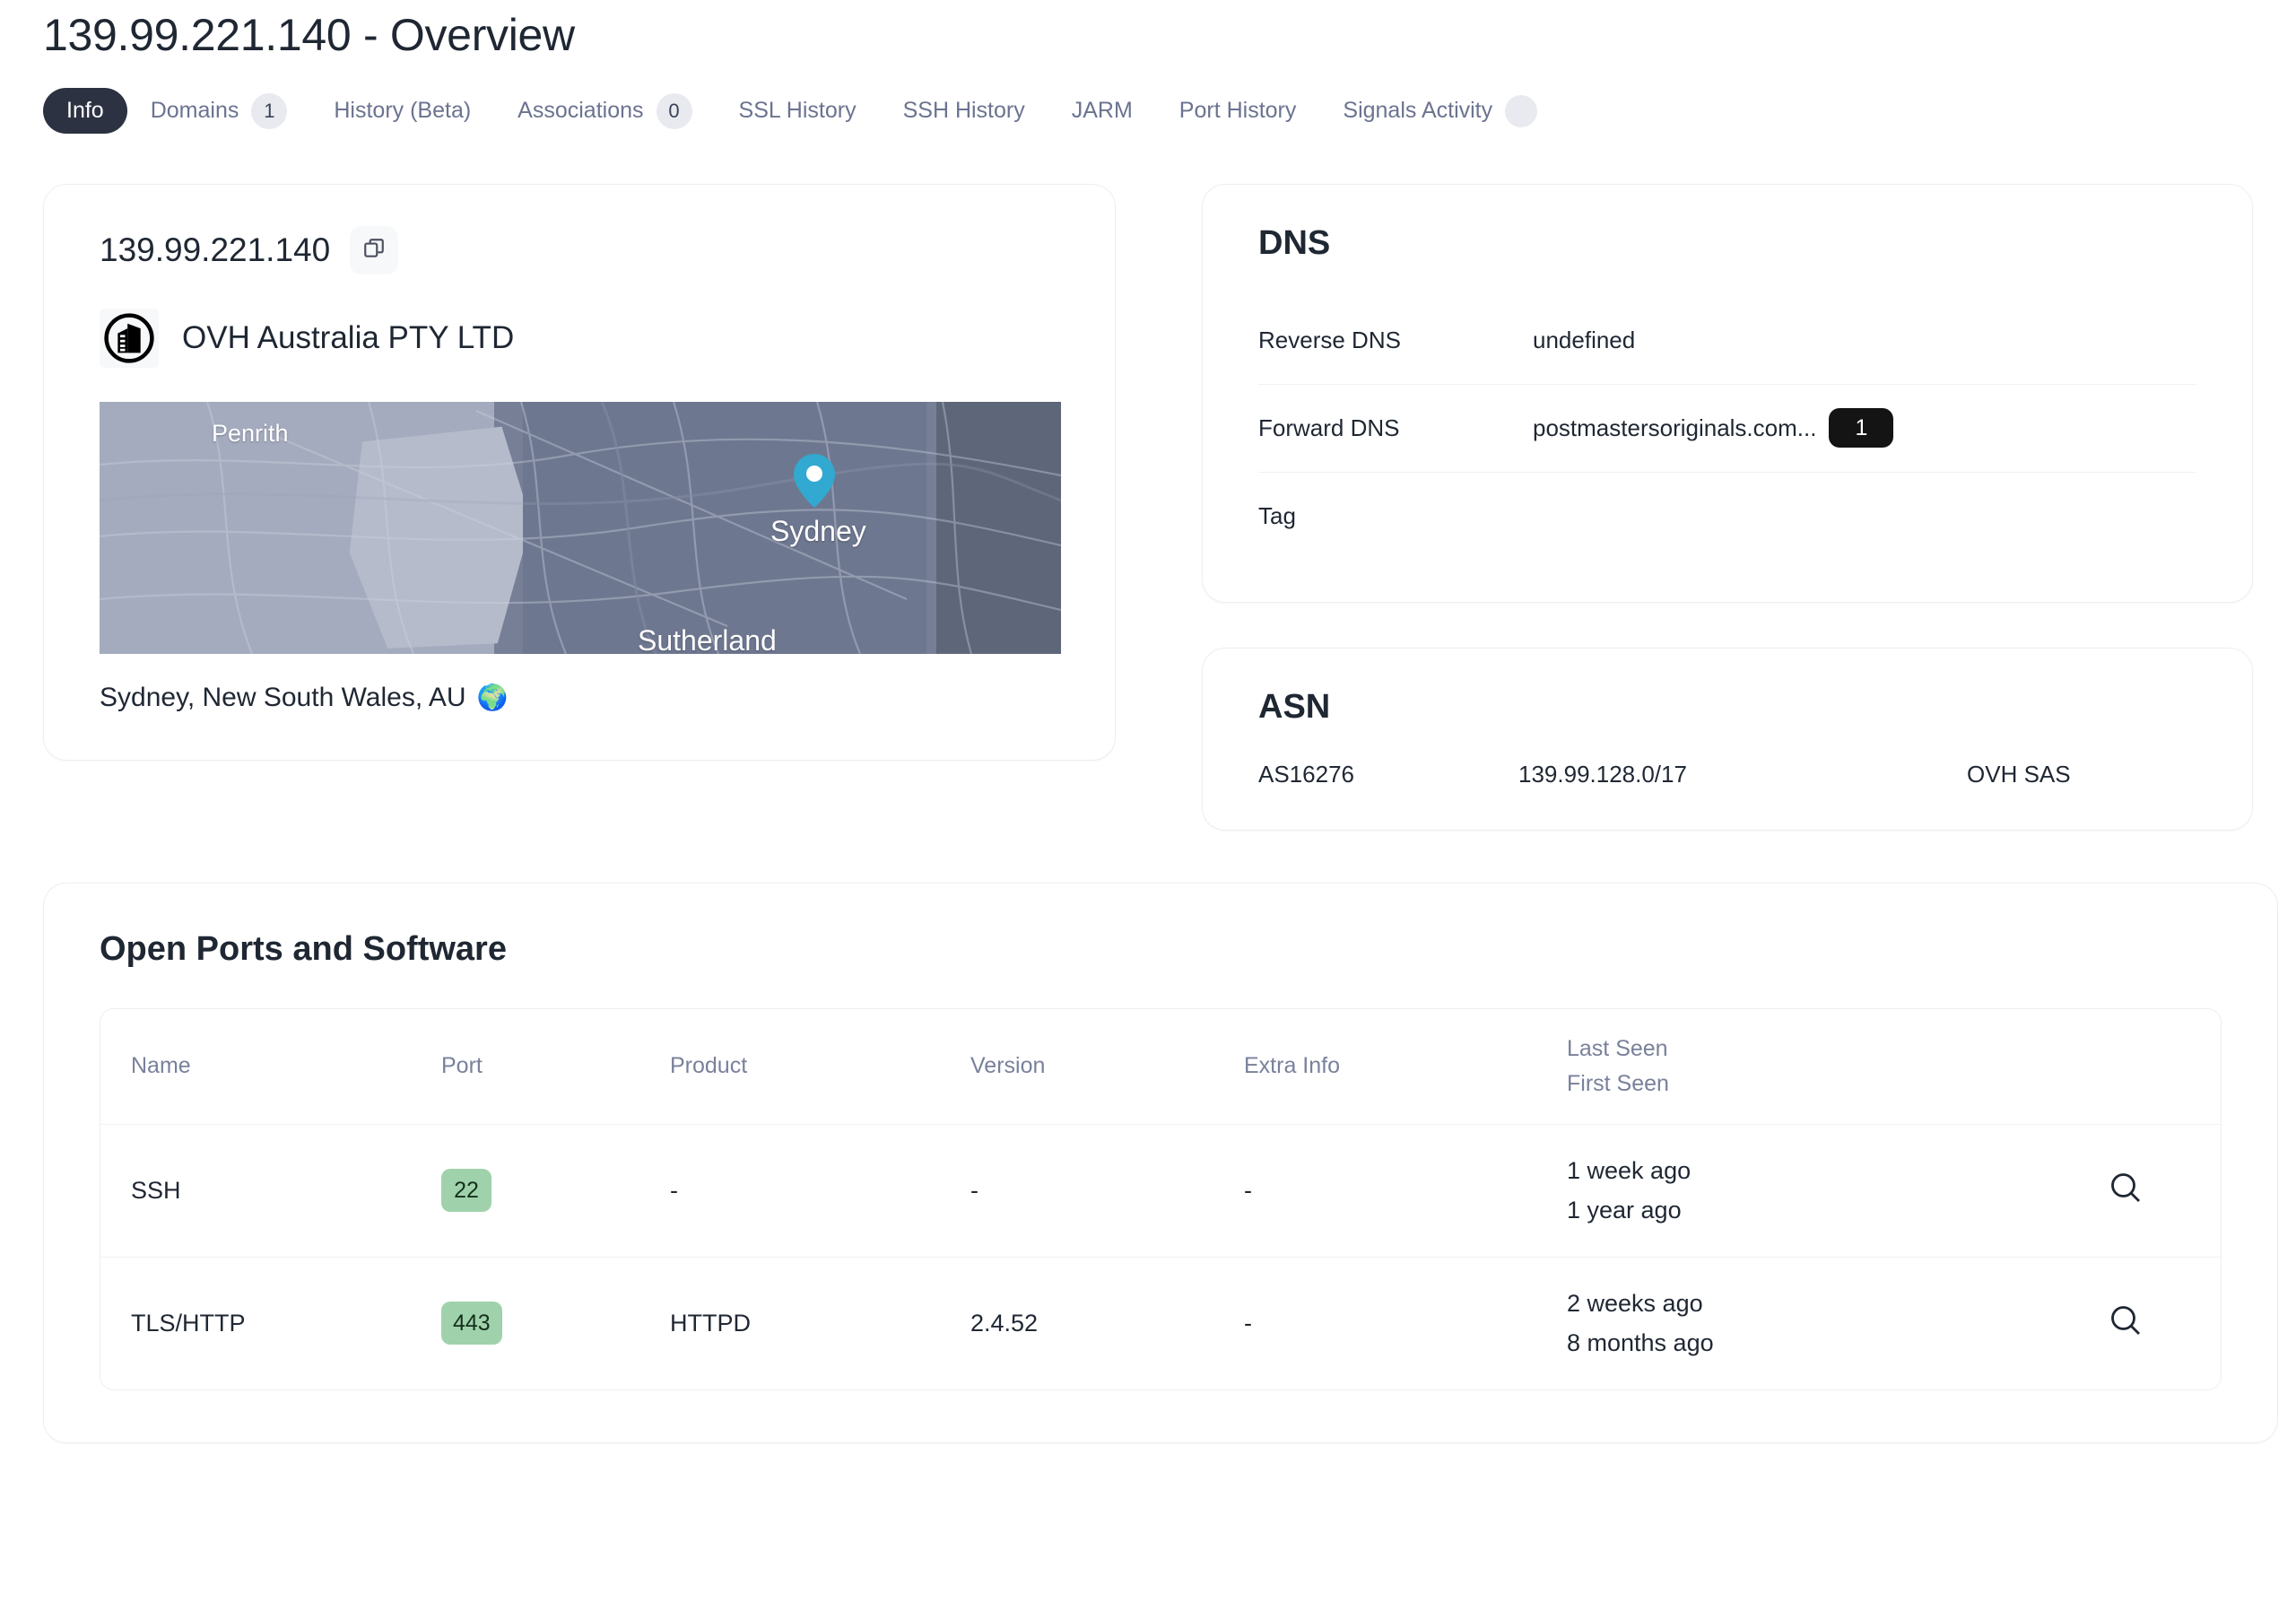 The height and width of the screenshot is (1611, 2296). What do you see at coordinates (466, 1190) in the screenshot?
I see `port-badge: 22` at bounding box center [466, 1190].